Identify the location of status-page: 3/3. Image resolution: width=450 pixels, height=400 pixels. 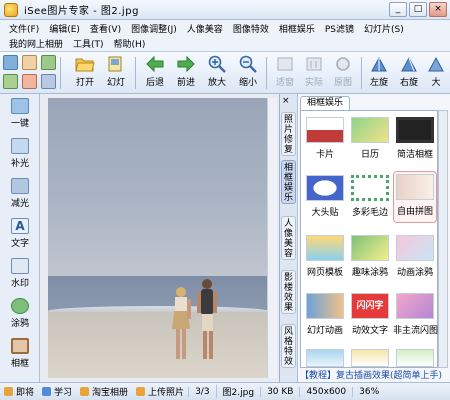
(201, 391).